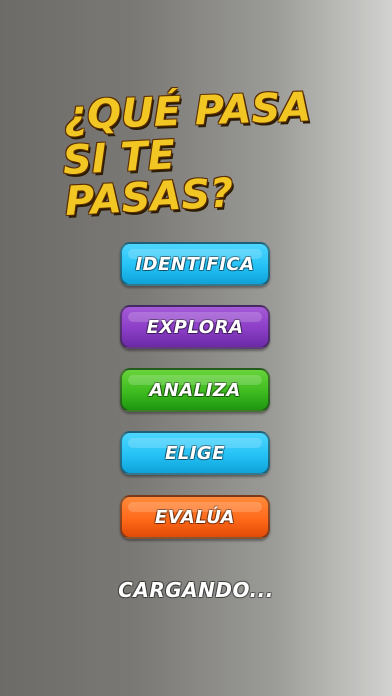 This screenshot has width=392, height=696. I want to click on elige-button: ELIGE, so click(195, 453).